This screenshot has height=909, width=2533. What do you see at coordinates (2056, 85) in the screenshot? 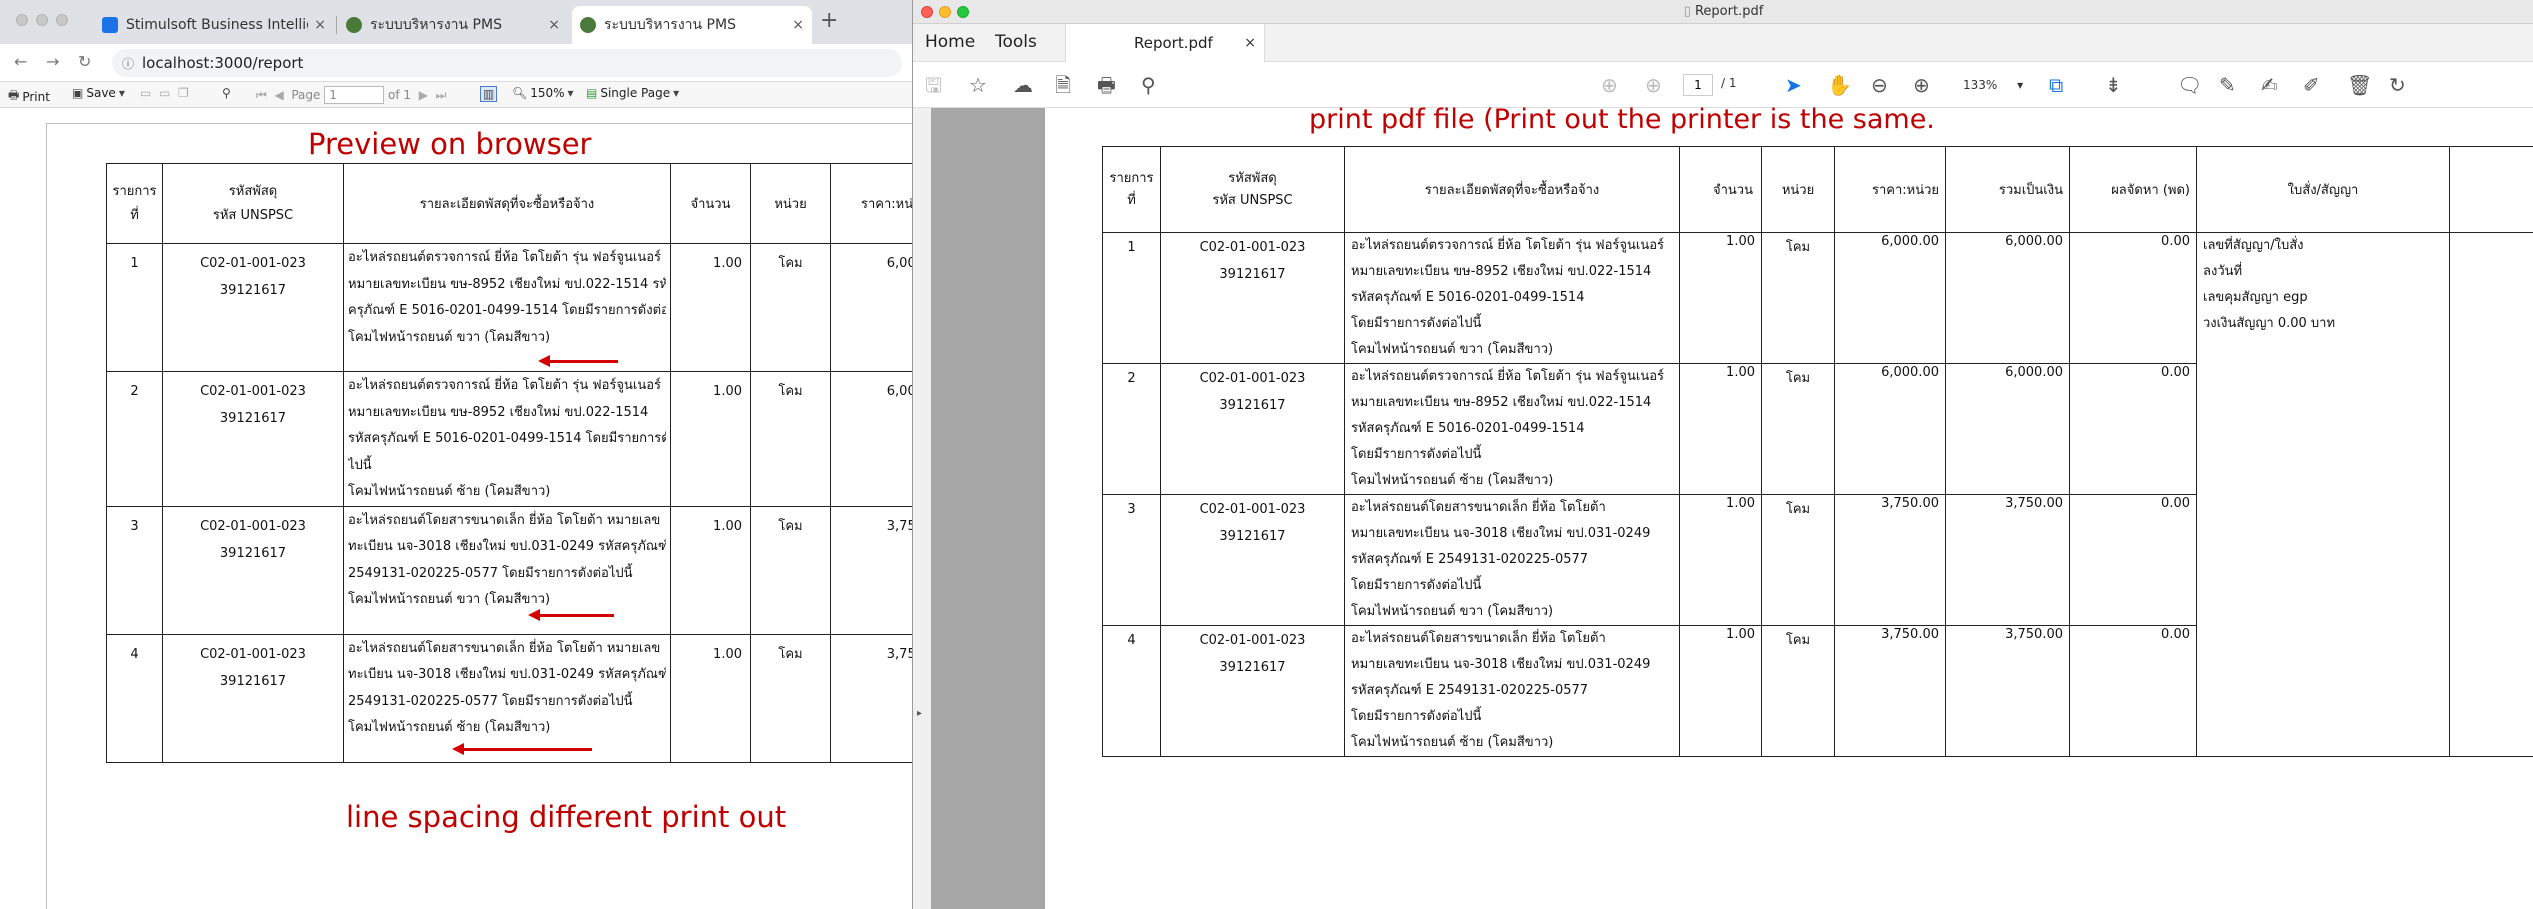
I see `page-fit-icon: ⧉` at bounding box center [2056, 85].